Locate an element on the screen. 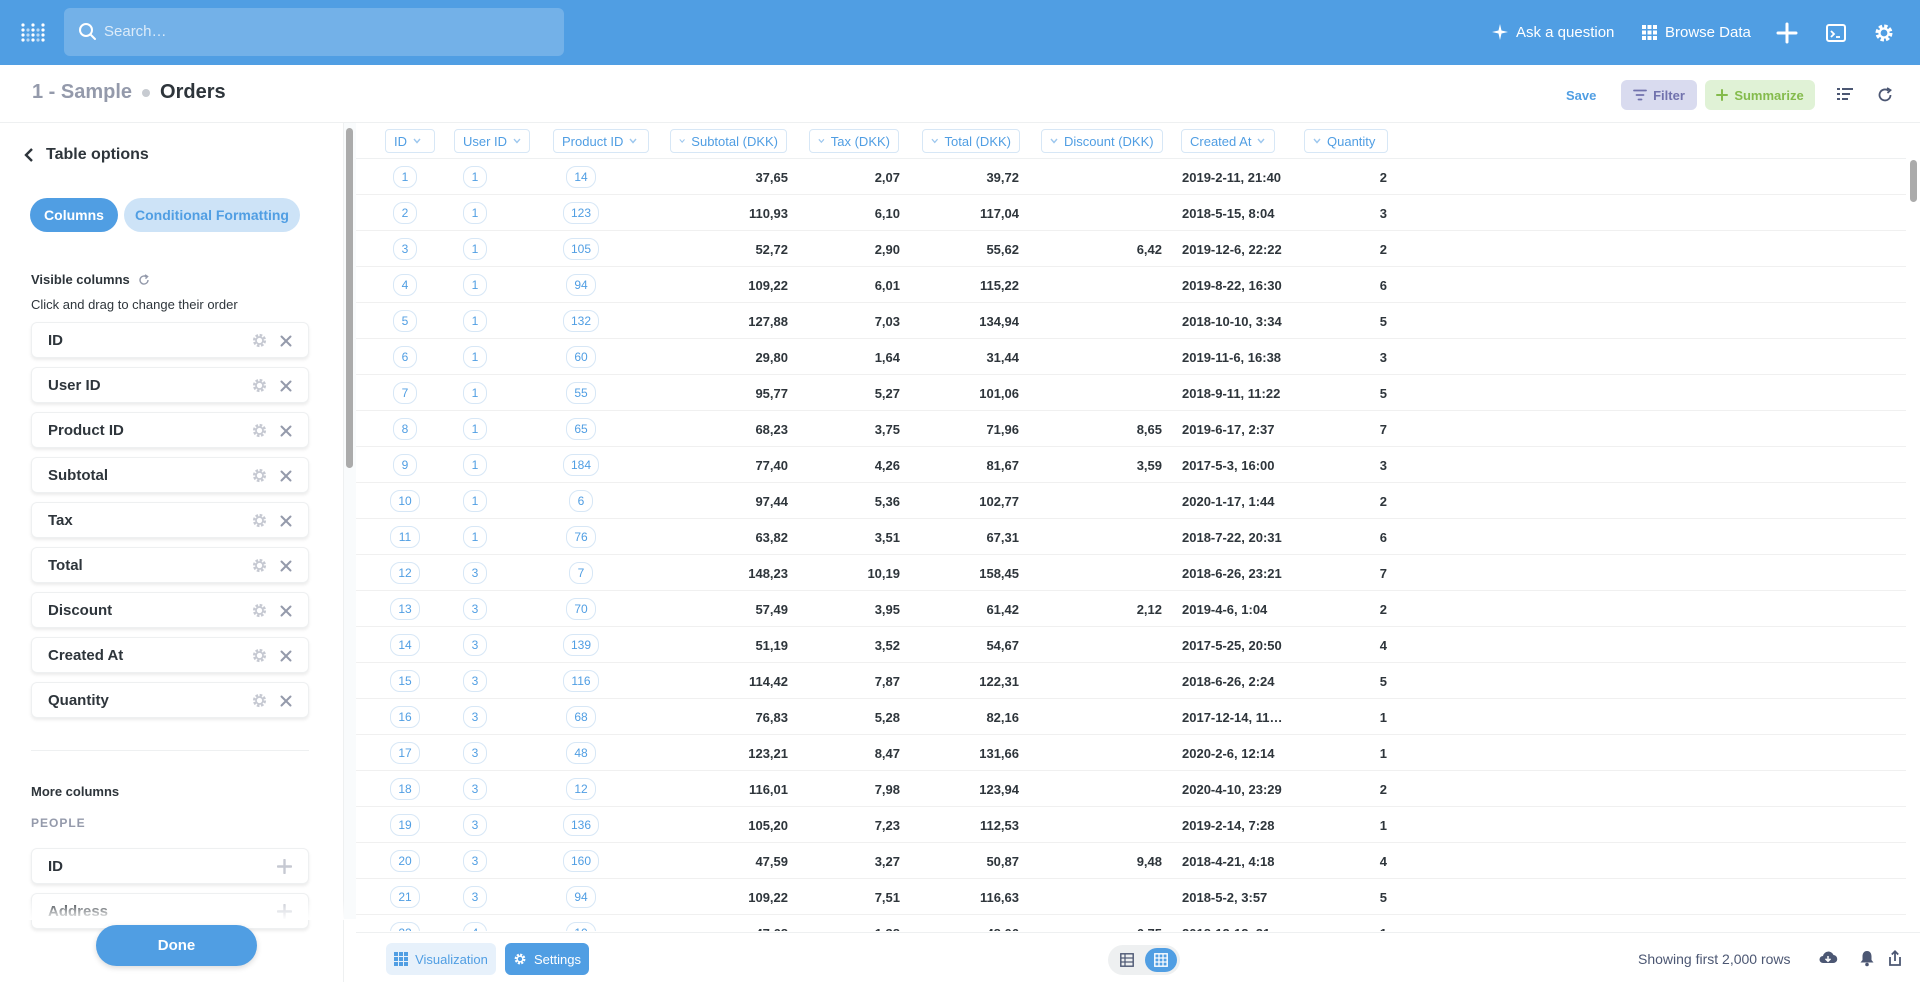  table-cell: 105 is located at coordinates (581, 249).